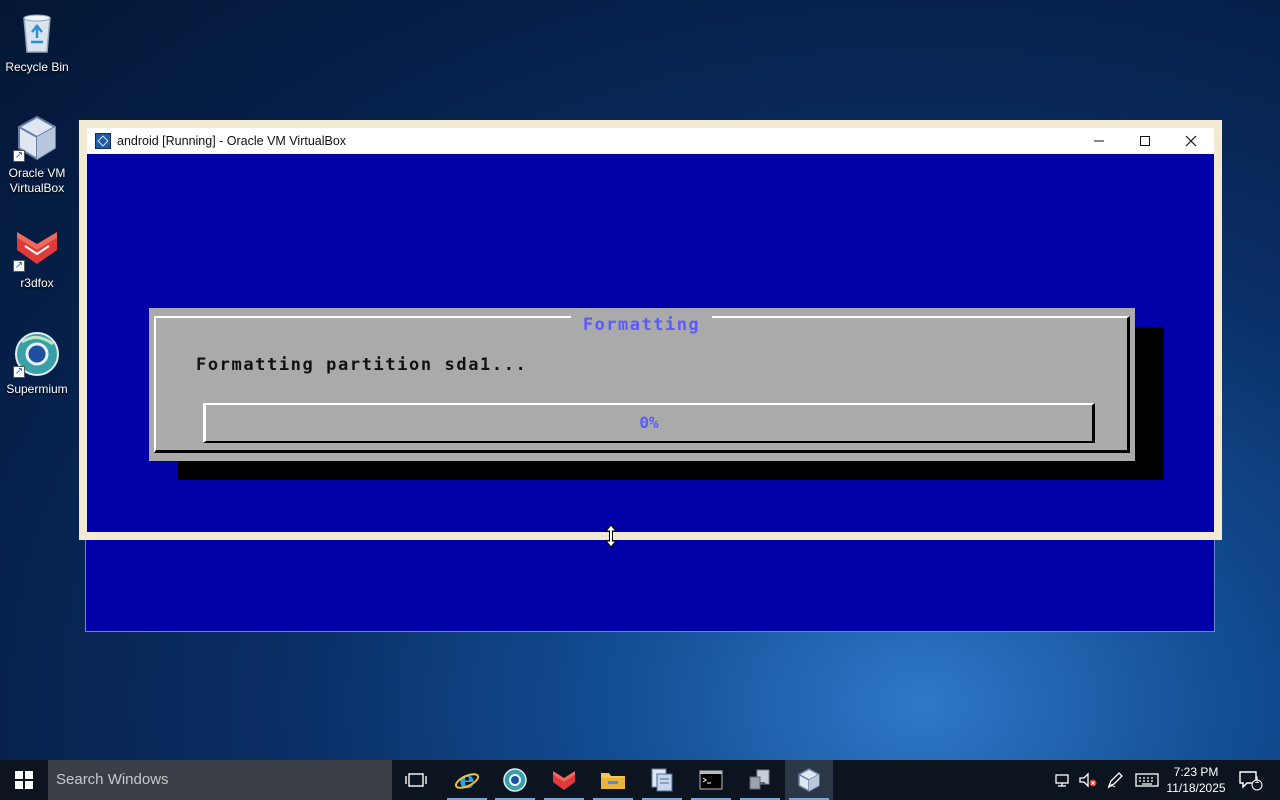 The width and height of the screenshot is (1280, 800). I want to click on network-icon, so click(1062, 780).